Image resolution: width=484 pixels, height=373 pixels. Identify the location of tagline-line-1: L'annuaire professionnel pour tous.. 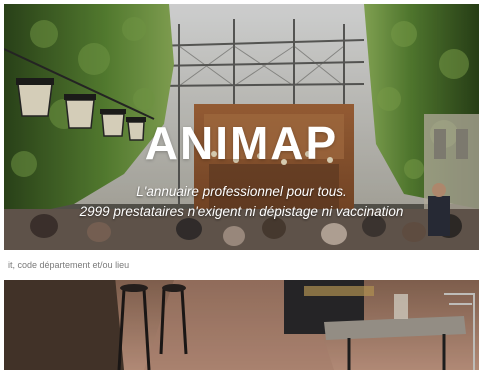
(241, 191).